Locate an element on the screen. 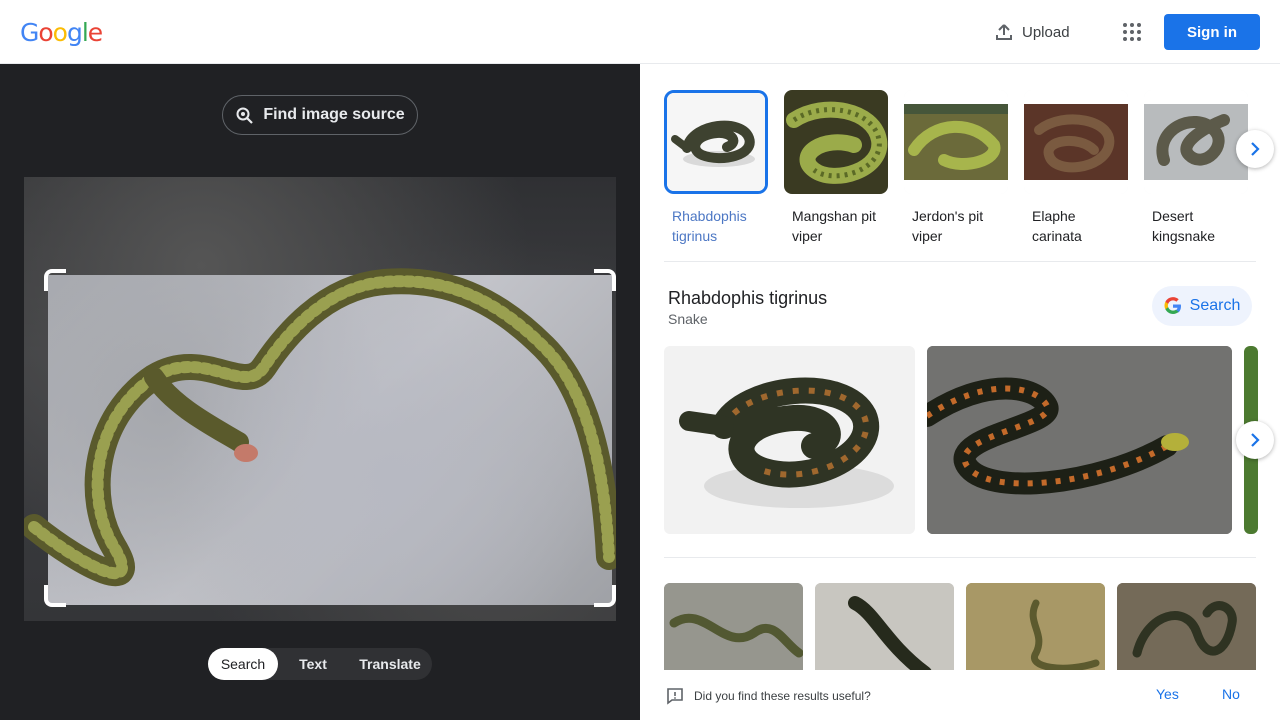  logo-letter: g is located at coordinates (74, 32).